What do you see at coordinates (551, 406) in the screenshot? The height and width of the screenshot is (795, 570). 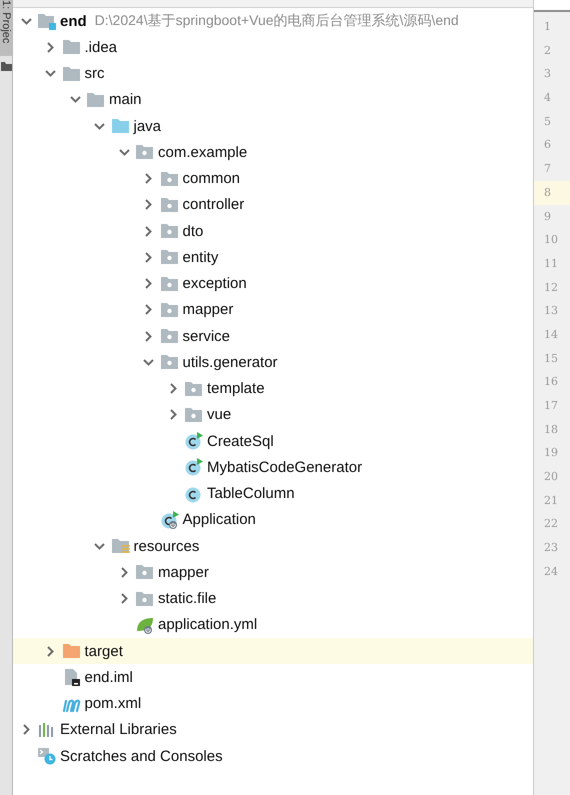 I see `line-number: 17` at bounding box center [551, 406].